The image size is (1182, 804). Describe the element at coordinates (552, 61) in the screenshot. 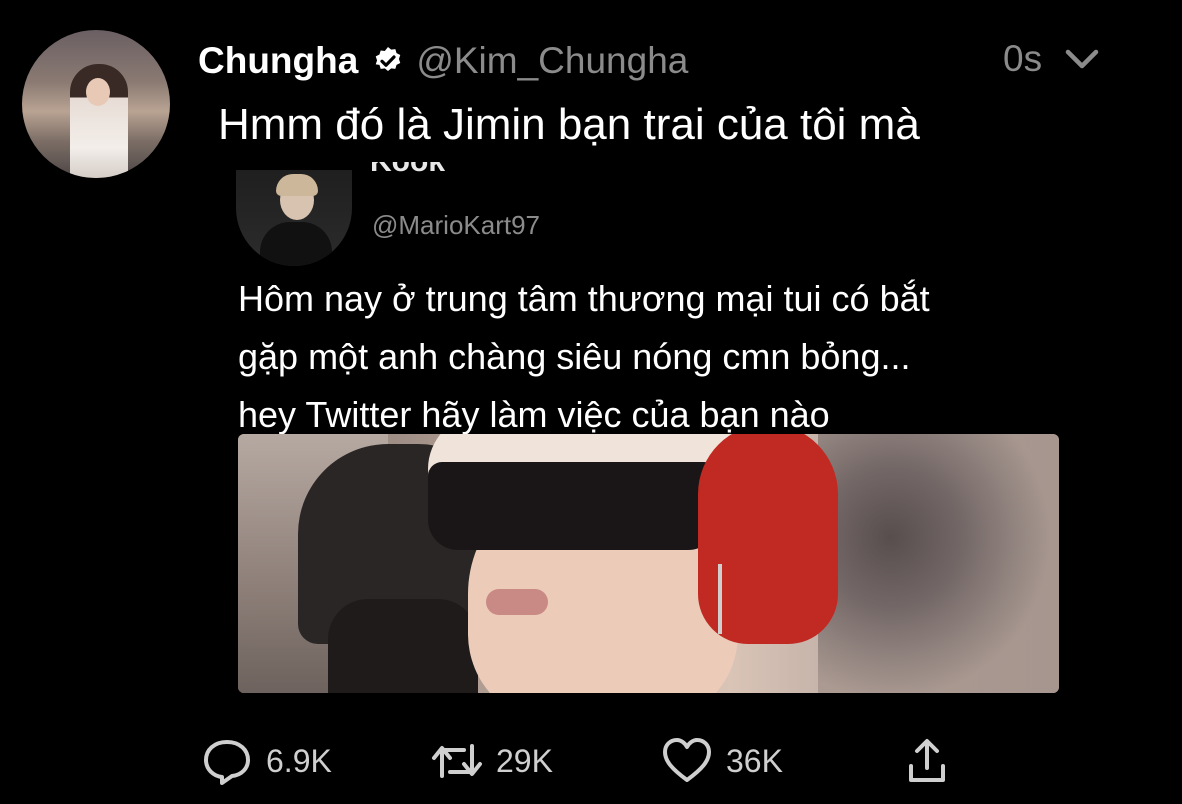

I see `author-handle: @Kim_Chungha` at that location.